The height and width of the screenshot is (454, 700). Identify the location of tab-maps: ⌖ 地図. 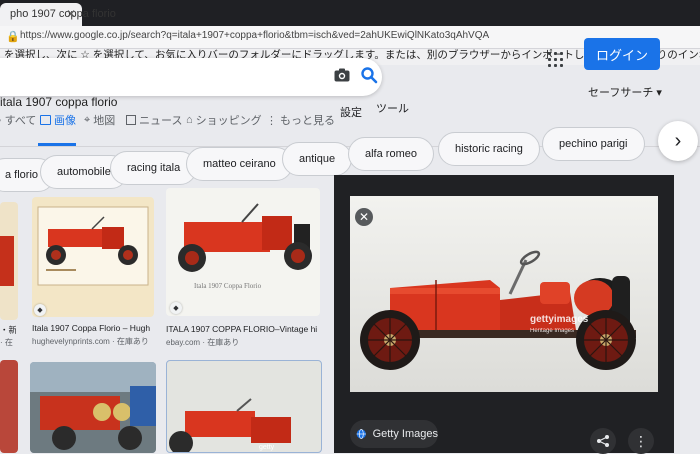
(99, 120).